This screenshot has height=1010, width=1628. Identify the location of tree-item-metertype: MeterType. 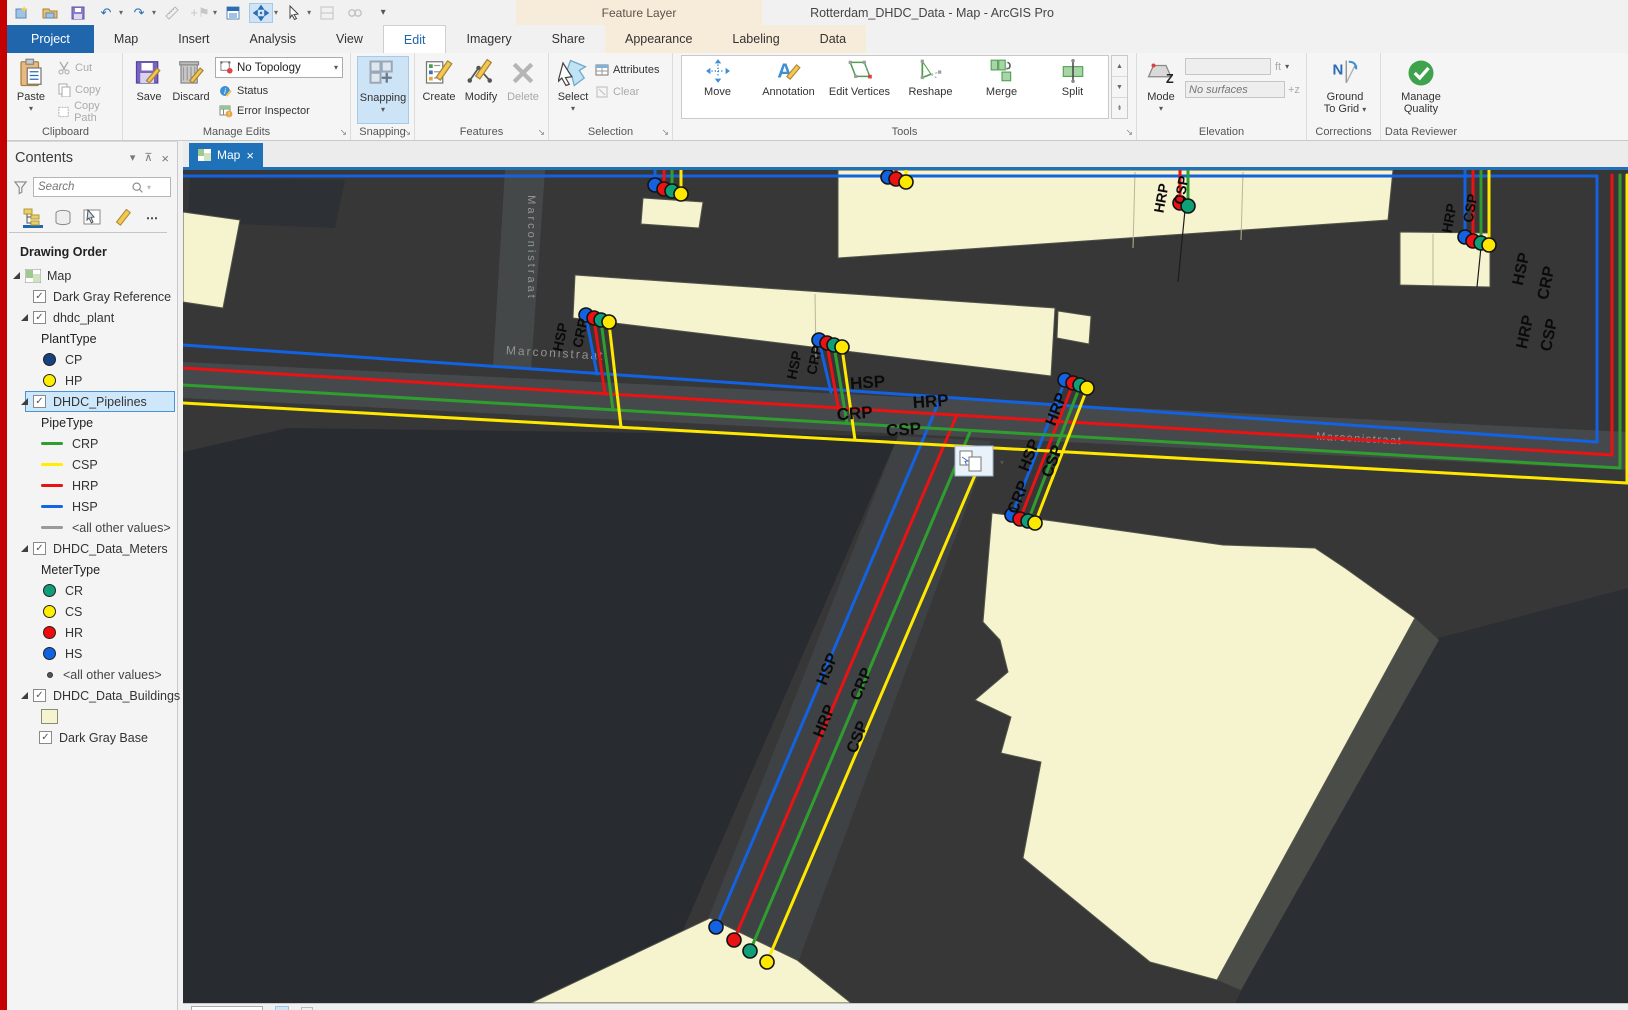
(92, 569).